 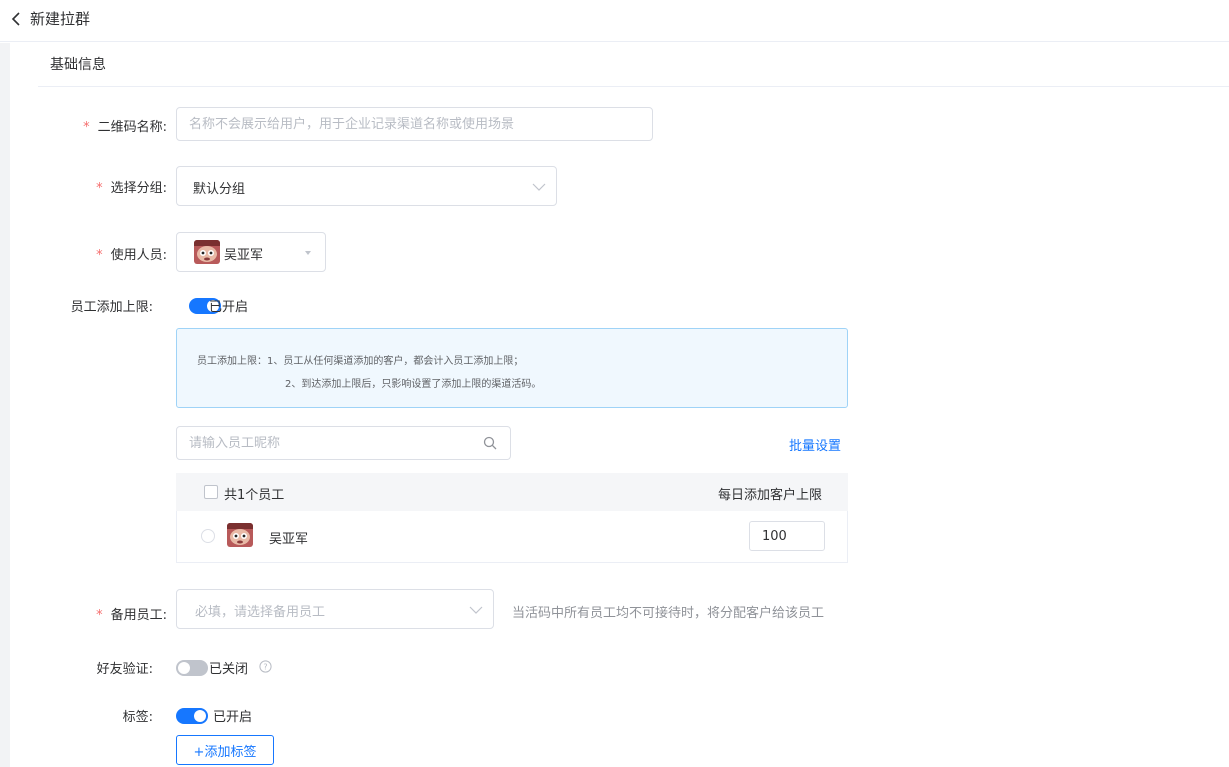 I want to click on row-select-radio, so click(x=208, y=536).